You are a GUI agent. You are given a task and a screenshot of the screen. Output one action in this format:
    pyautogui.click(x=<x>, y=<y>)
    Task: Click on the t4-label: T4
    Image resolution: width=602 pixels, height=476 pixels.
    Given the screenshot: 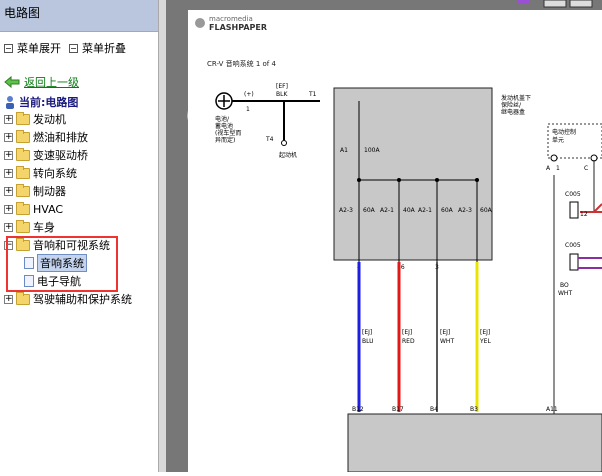 What is the action you would take?
    pyautogui.click(x=269, y=139)
    